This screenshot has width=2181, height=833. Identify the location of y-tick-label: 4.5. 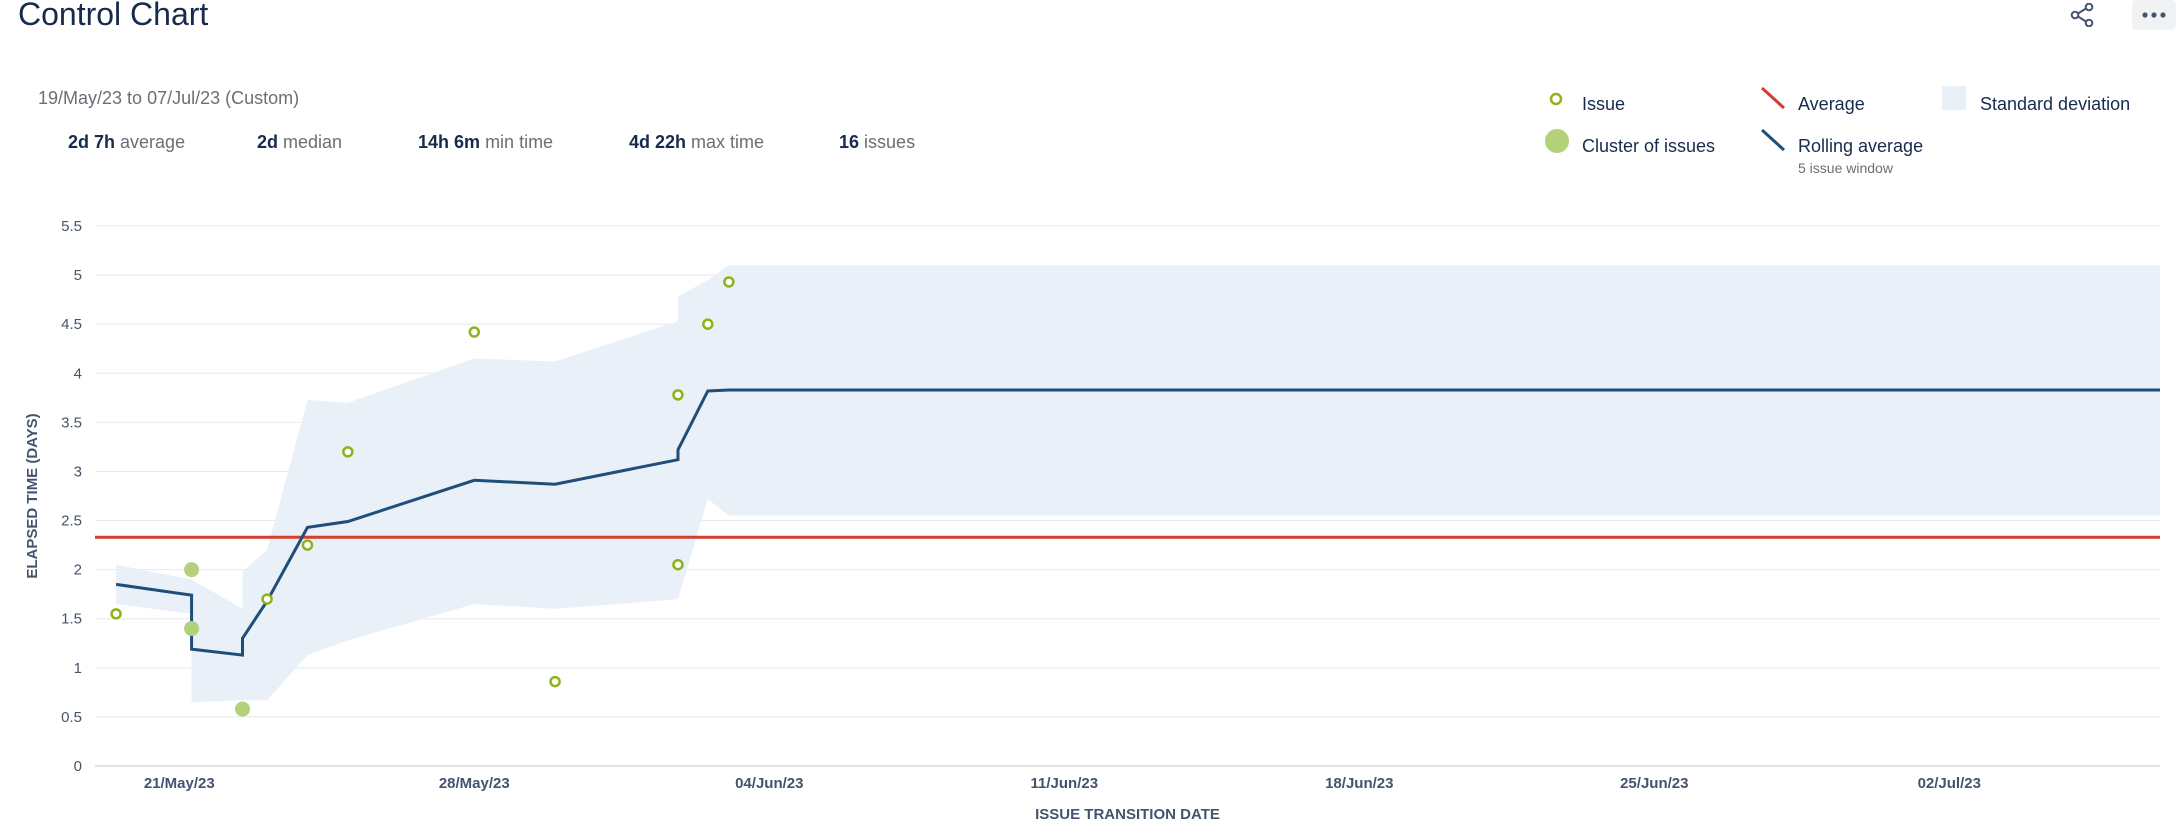
(71, 324).